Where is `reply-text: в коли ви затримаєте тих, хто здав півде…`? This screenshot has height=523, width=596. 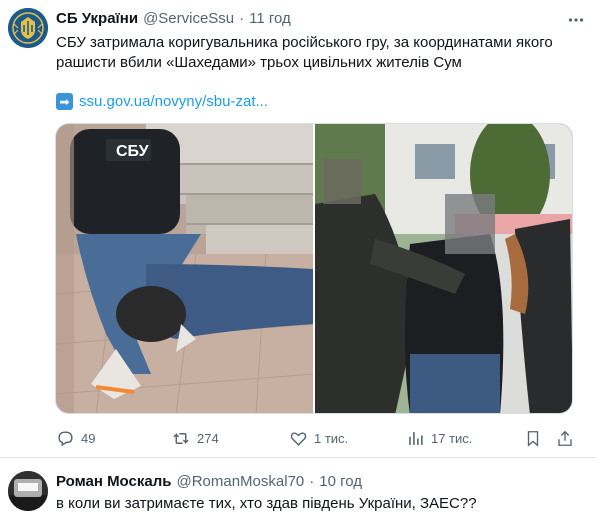 reply-text: в коли ви затримаєте тих, хто здав півде… is located at coordinates (266, 503).